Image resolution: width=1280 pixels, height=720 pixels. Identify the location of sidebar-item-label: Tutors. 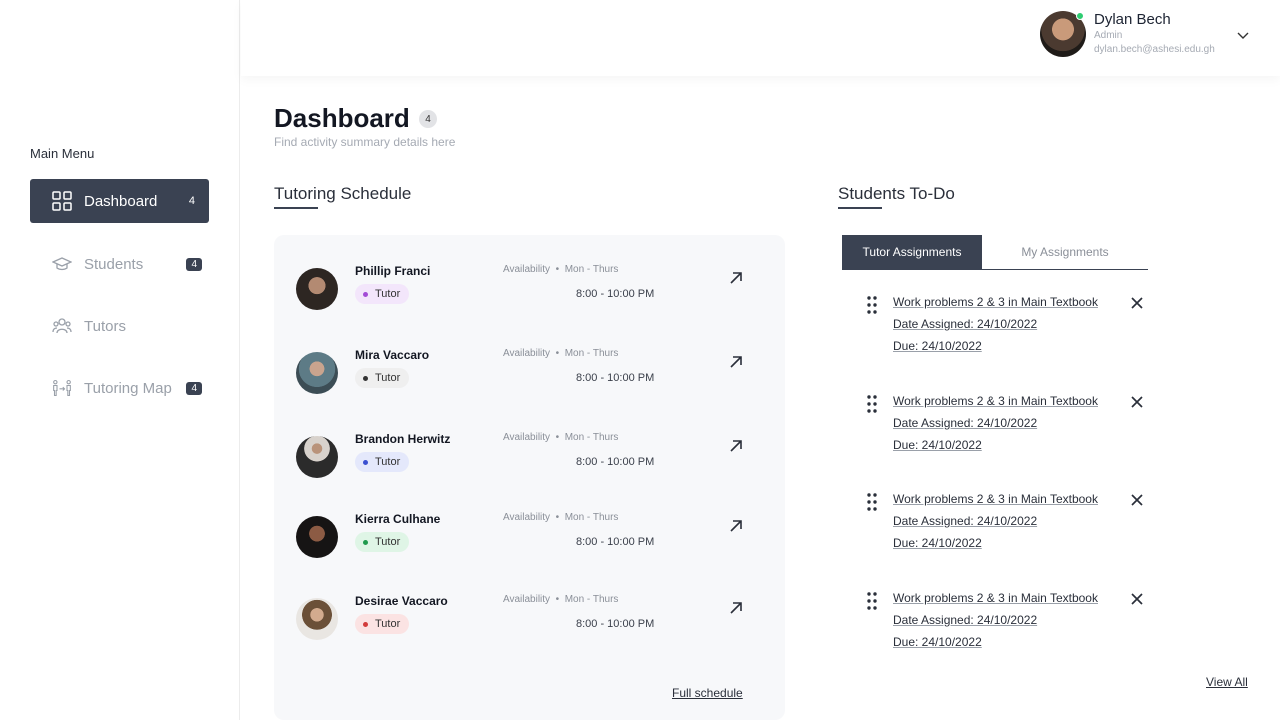
(105, 326).